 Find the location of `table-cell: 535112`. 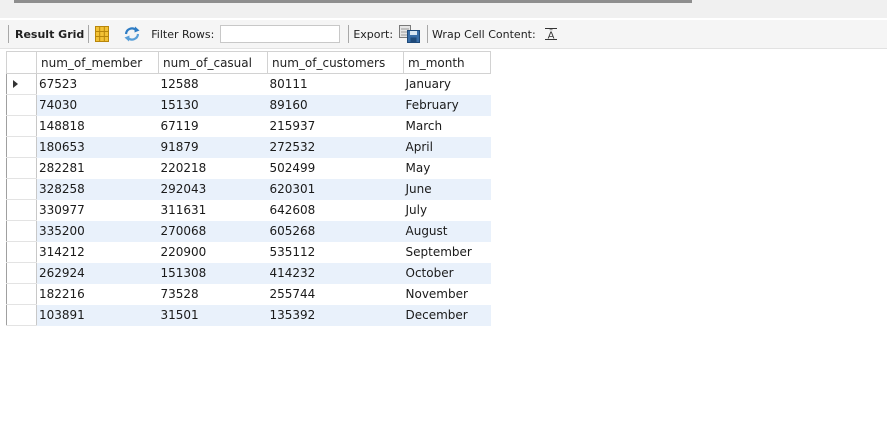

table-cell: 535112 is located at coordinates (335, 252).